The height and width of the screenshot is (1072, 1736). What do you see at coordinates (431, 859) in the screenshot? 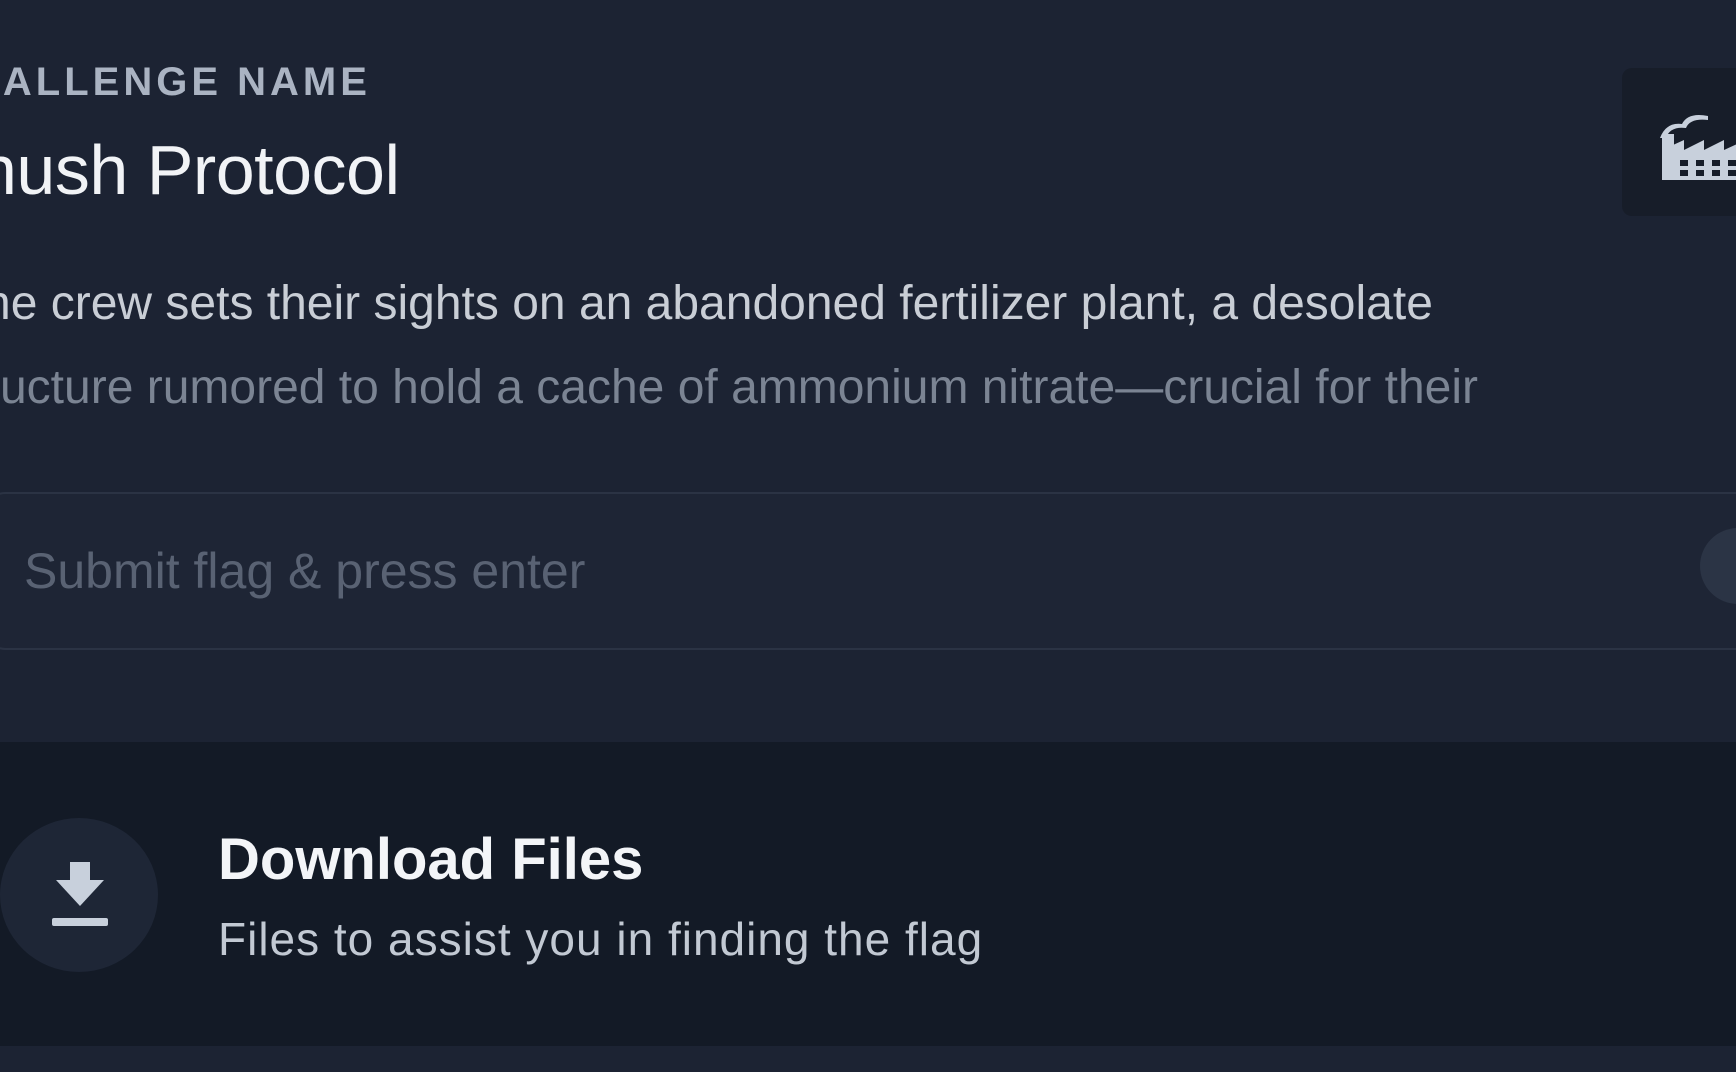
I see `download-title: Download Files` at bounding box center [431, 859].